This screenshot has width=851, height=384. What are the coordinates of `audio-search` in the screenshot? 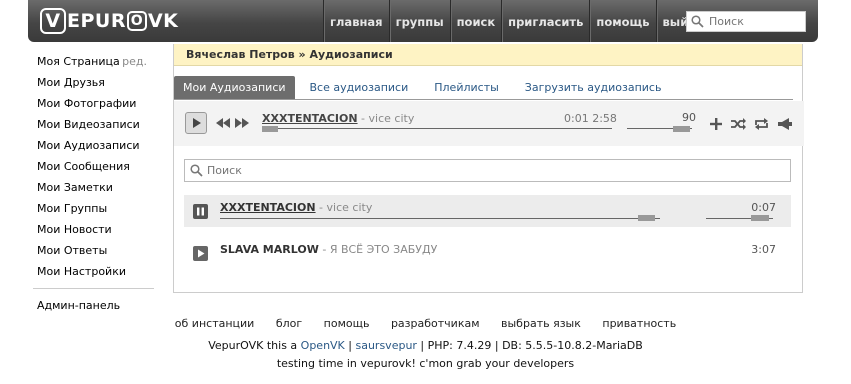 It's located at (487, 170).